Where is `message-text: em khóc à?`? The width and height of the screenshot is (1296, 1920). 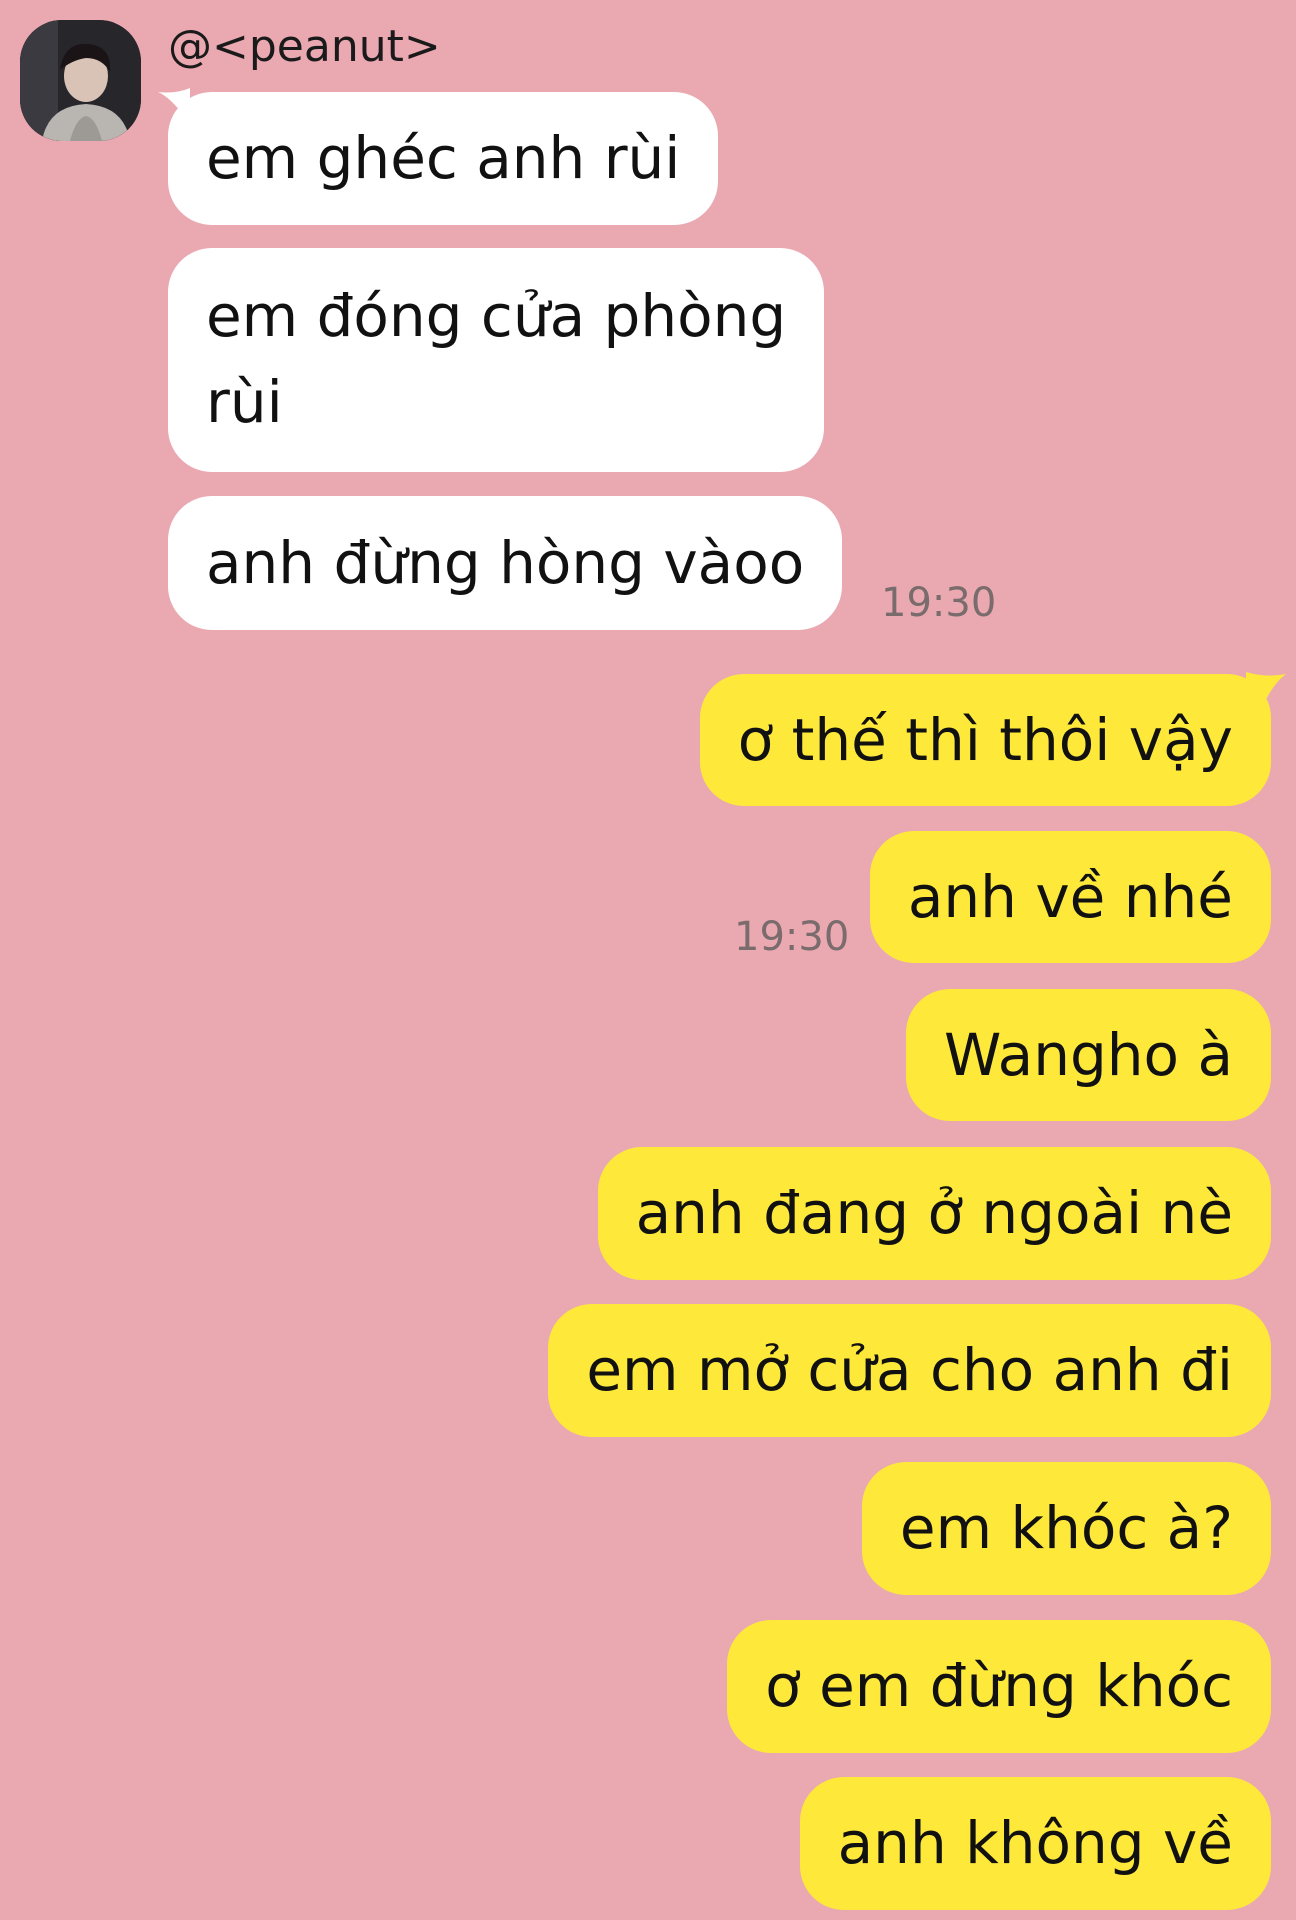
message-text: em khóc à? is located at coordinates (1066, 1528).